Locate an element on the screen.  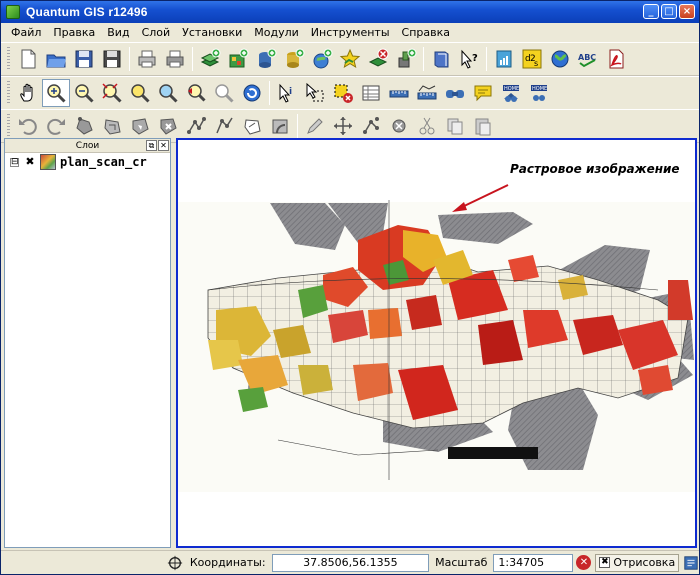
measure-area-icon is located at coordinates (427, 93).